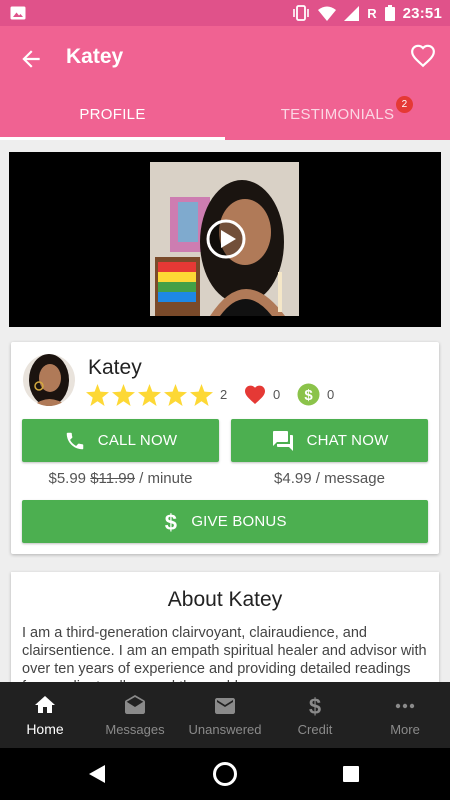 The height and width of the screenshot is (800, 450). I want to click on tab-testimonials: TESTIMONIALS 2, so click(337, 114).